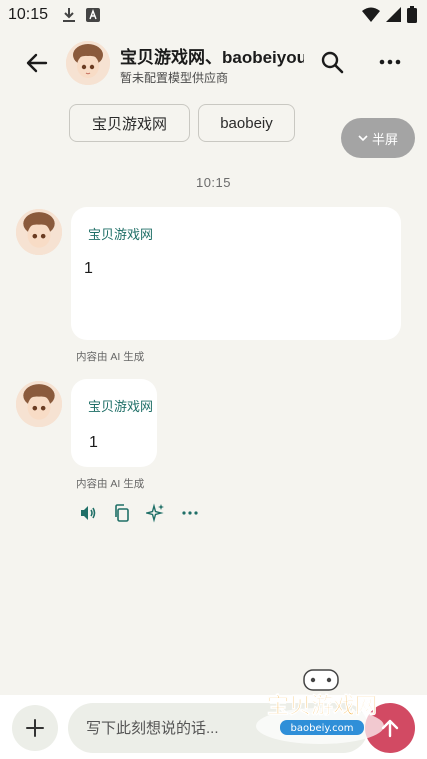 The width and height of the screenshot is (427, 759). I want to click on half-screen-button: 半屏, so click(378, 138).